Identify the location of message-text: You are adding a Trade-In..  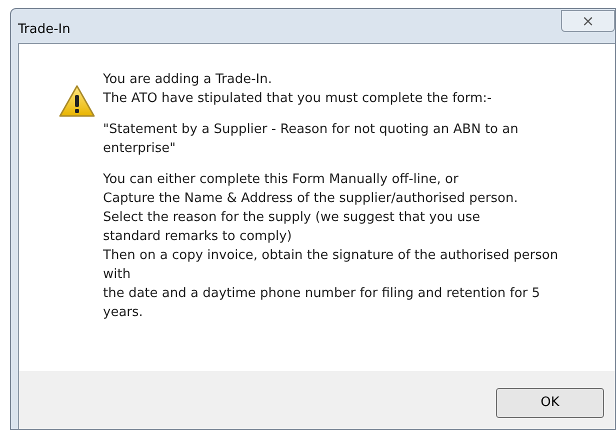
(188, 80).